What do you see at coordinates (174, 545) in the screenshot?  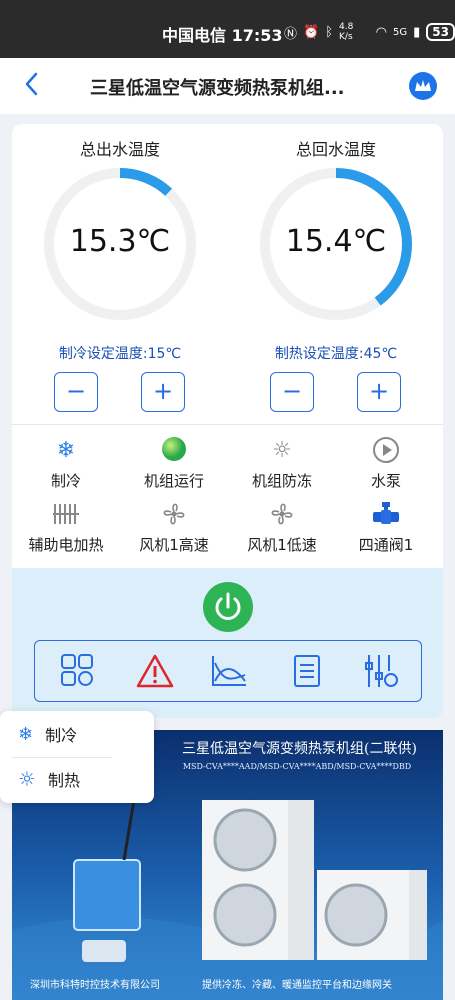 I see `status-label: 风机1高速` at bounding box center [174, 545].